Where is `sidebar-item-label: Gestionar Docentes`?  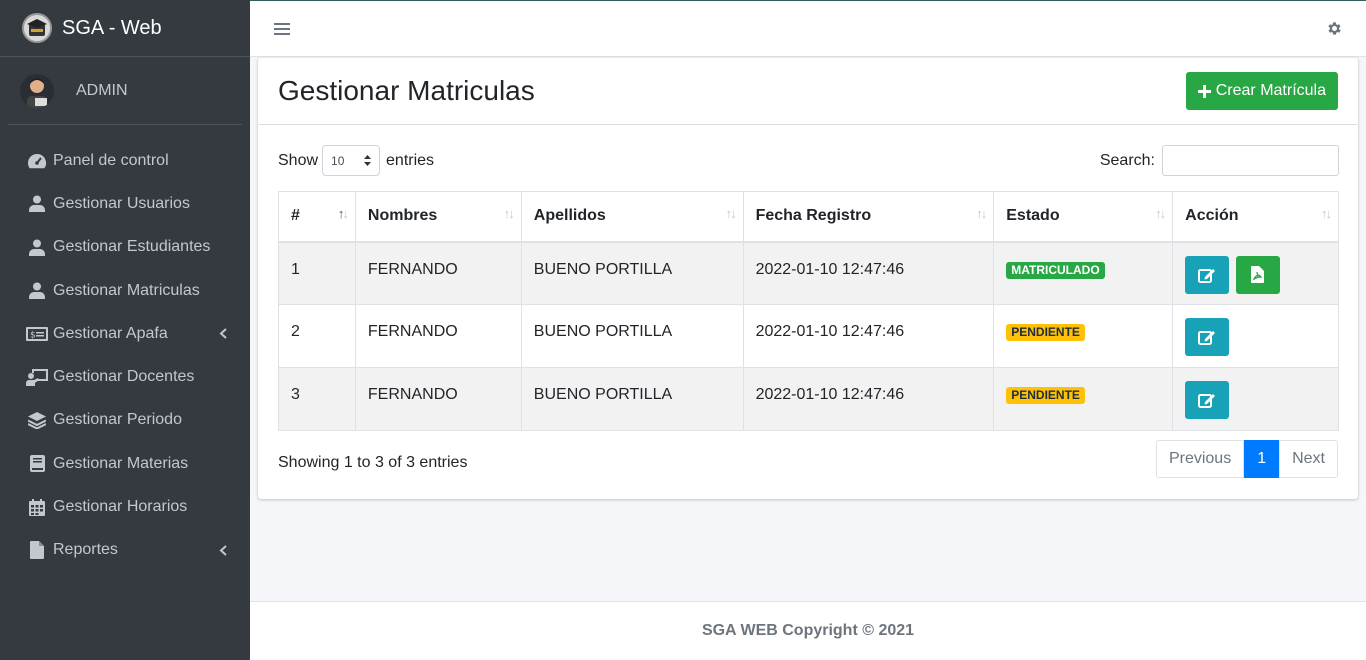 sidebar-item-label: Gestionar Docentes is located at coordinates (124, 377).